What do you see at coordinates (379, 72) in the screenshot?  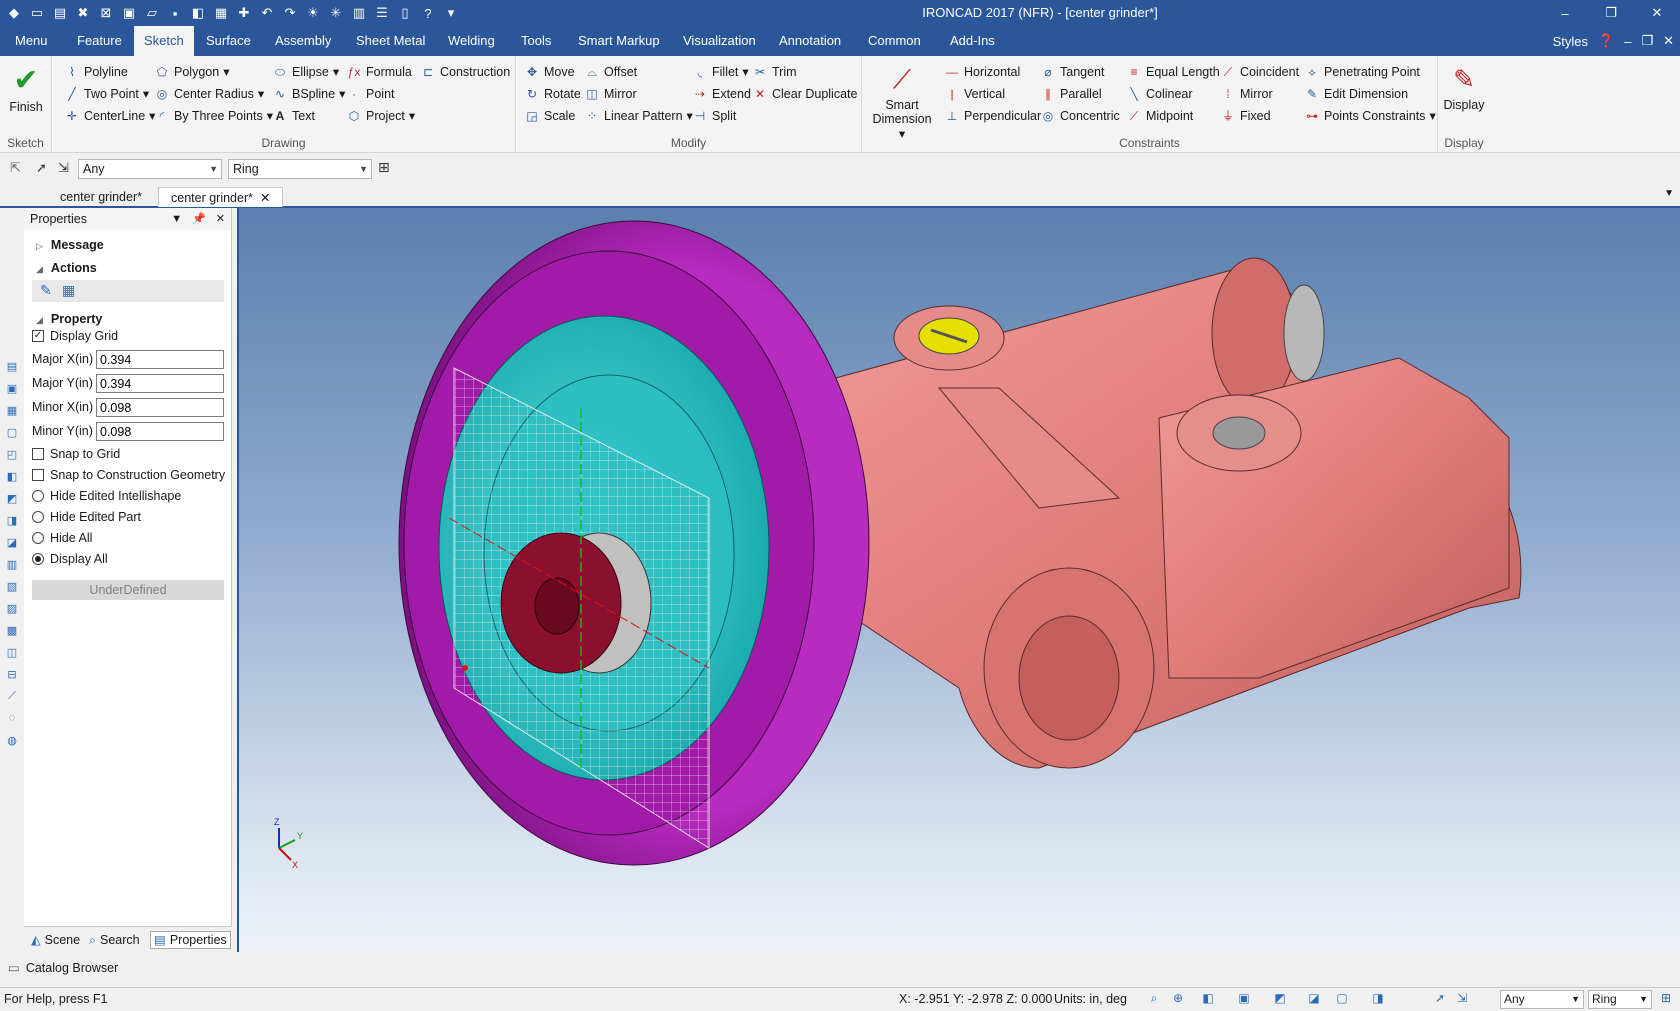 I see `formula-button: ƒx Formula` at bounding box center [379, 72].